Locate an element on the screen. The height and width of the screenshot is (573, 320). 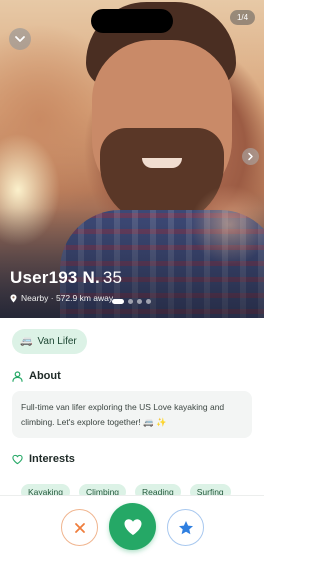
star-icon is located at coordinates (185, 527).